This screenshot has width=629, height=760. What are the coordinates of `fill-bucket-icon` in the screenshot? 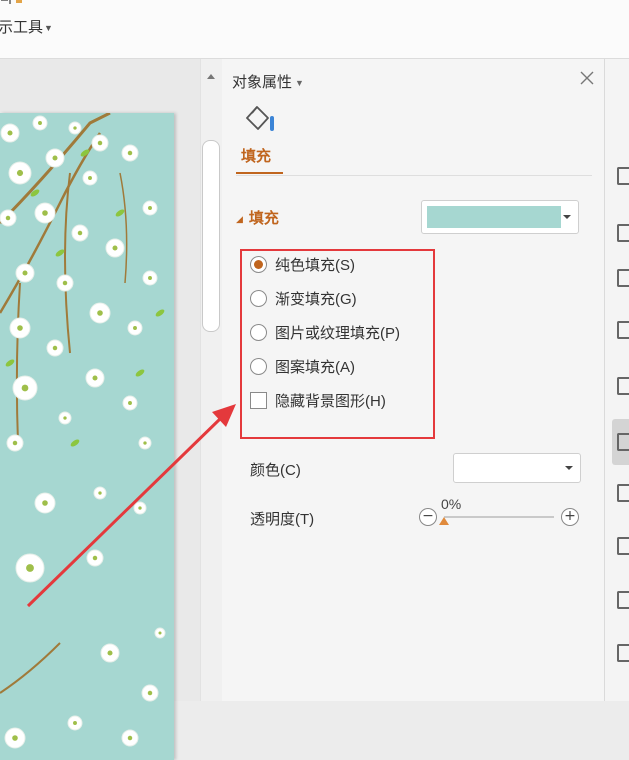 It's located at (260, 119).